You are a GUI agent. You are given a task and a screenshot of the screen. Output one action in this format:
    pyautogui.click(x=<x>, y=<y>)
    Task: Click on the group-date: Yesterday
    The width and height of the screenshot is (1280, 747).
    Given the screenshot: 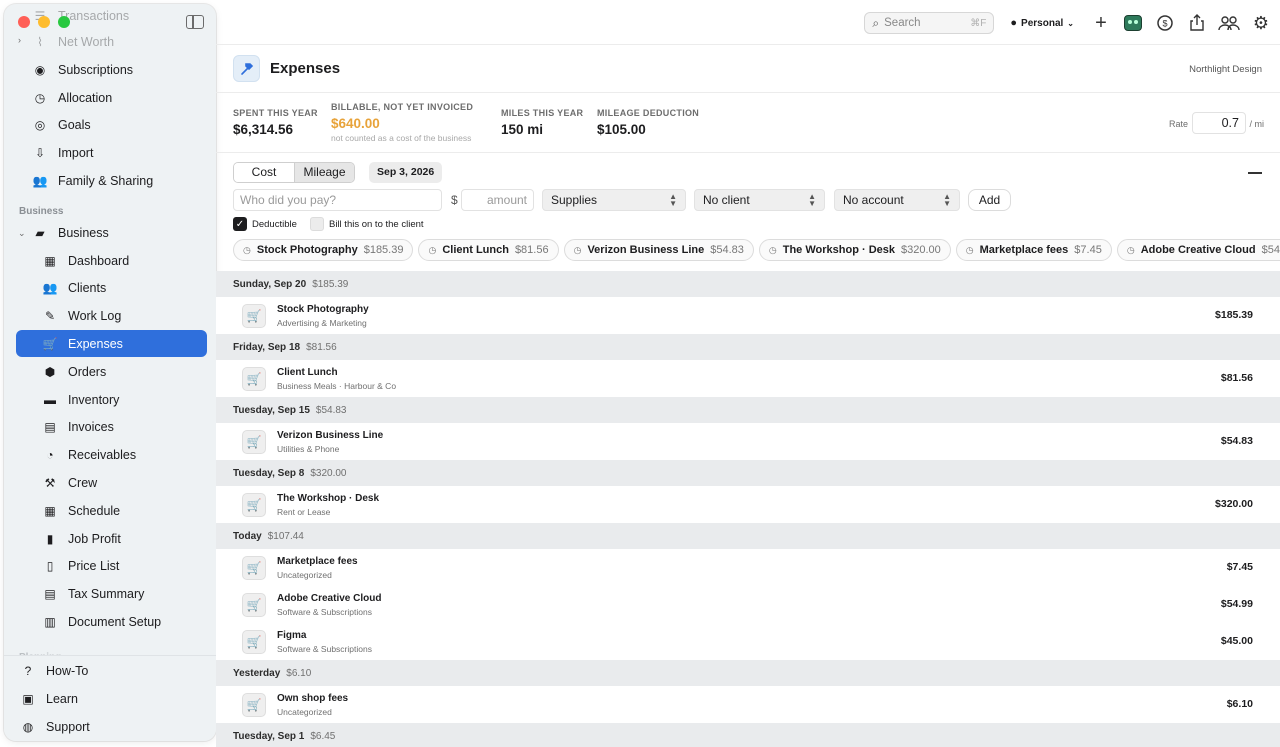 What is the action you would take?
    pyautogui.click(x=257, y=673)
    